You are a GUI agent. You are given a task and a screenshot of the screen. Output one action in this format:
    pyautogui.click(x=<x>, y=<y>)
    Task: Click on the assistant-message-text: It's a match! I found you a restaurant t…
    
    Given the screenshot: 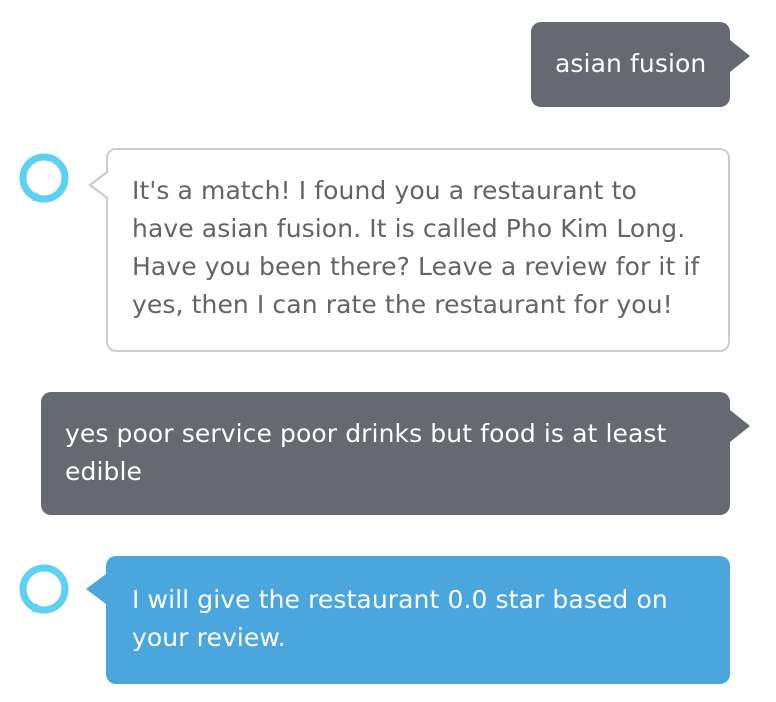 What is the action you would take?
    pyautogui.click(x=416, y=247)
    